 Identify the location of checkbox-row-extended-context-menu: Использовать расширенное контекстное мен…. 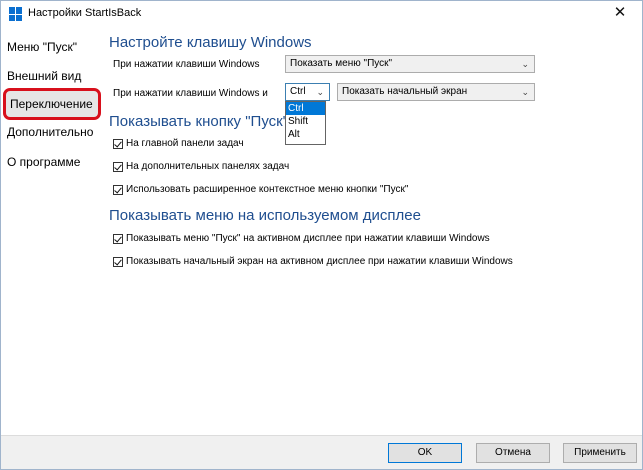
(260, 191).